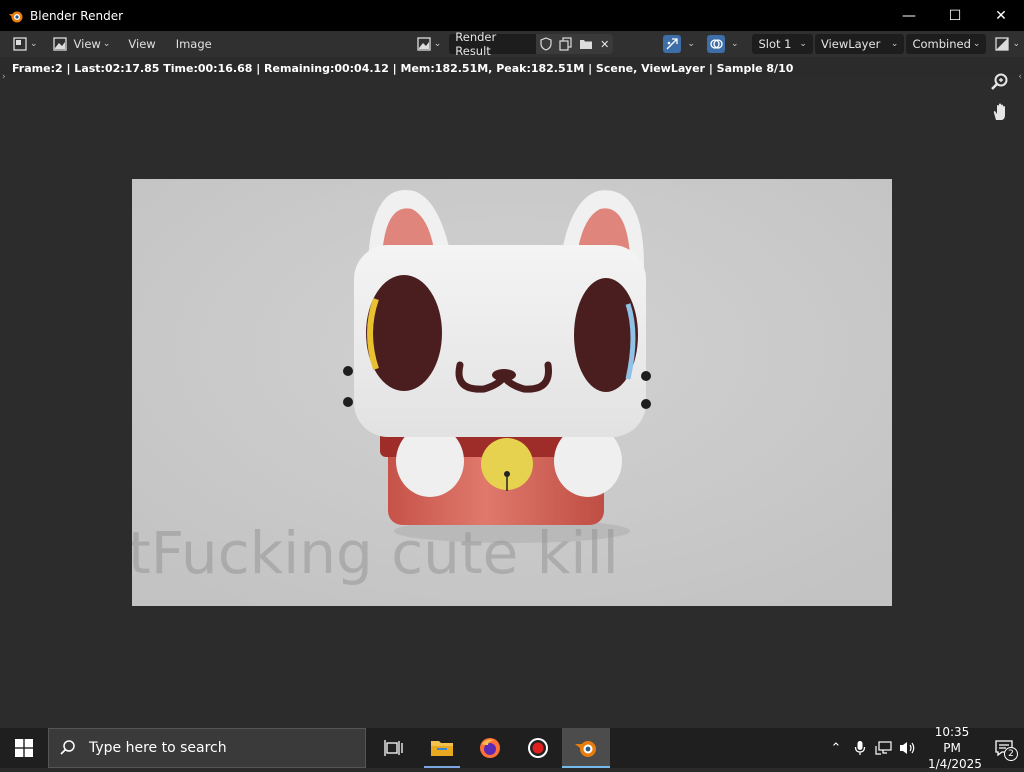  I want to click on uv-sync-dropdown: ⌄, so click(679, 44).